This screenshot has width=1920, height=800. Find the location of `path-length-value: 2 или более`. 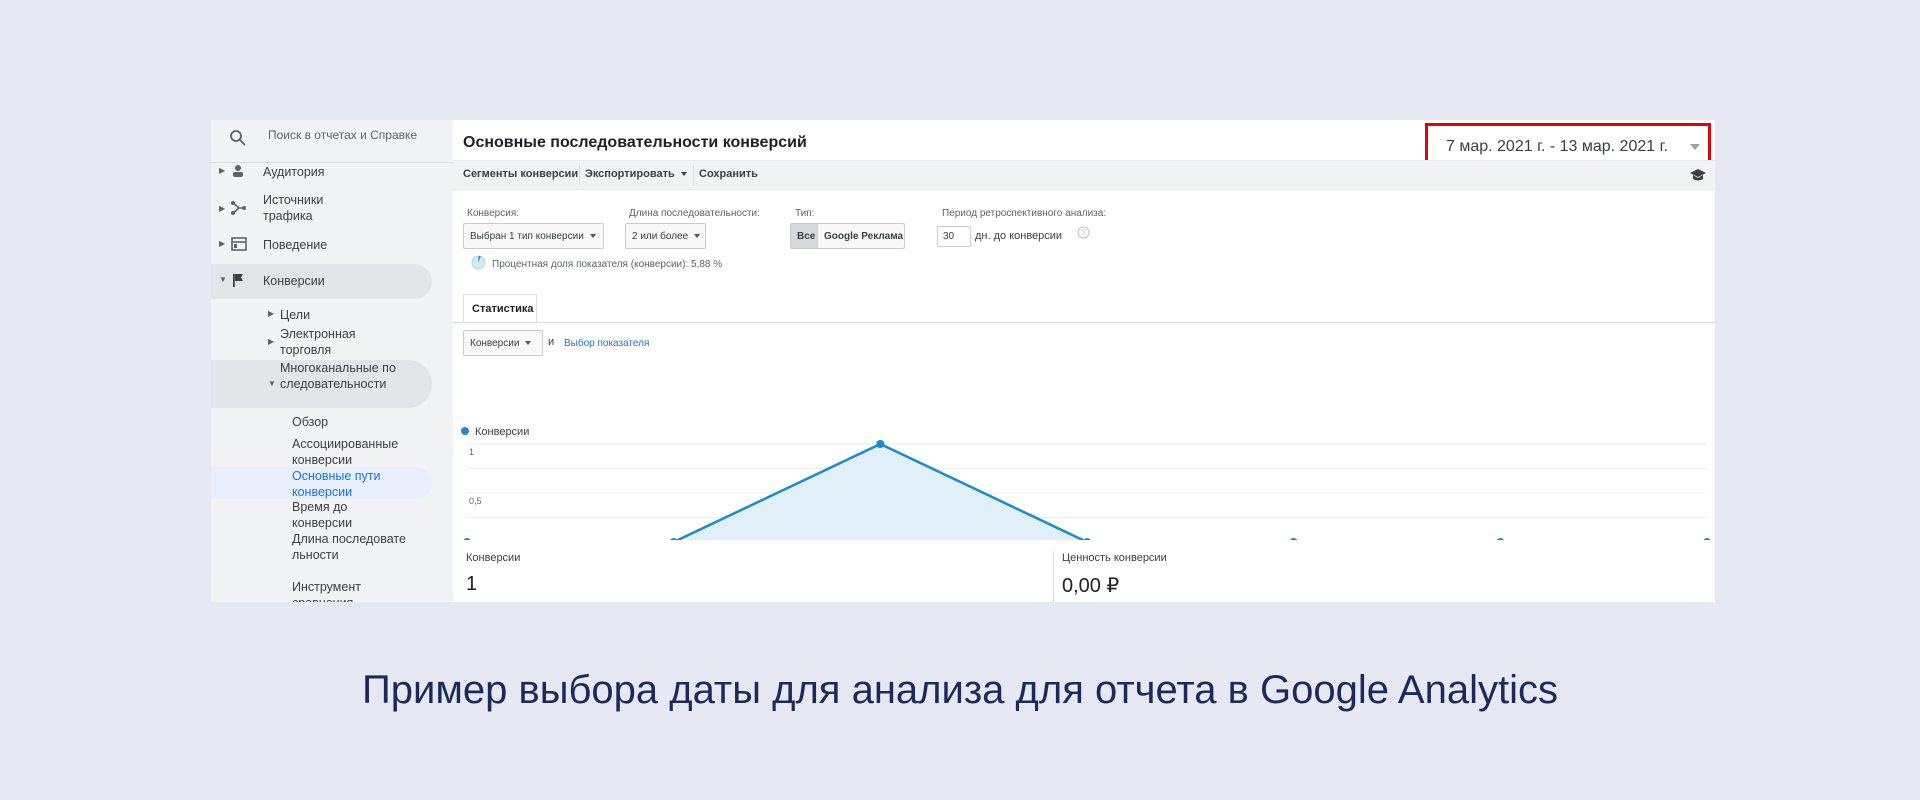

path-length-value: 2 или более is located at coordinates (660, 236).